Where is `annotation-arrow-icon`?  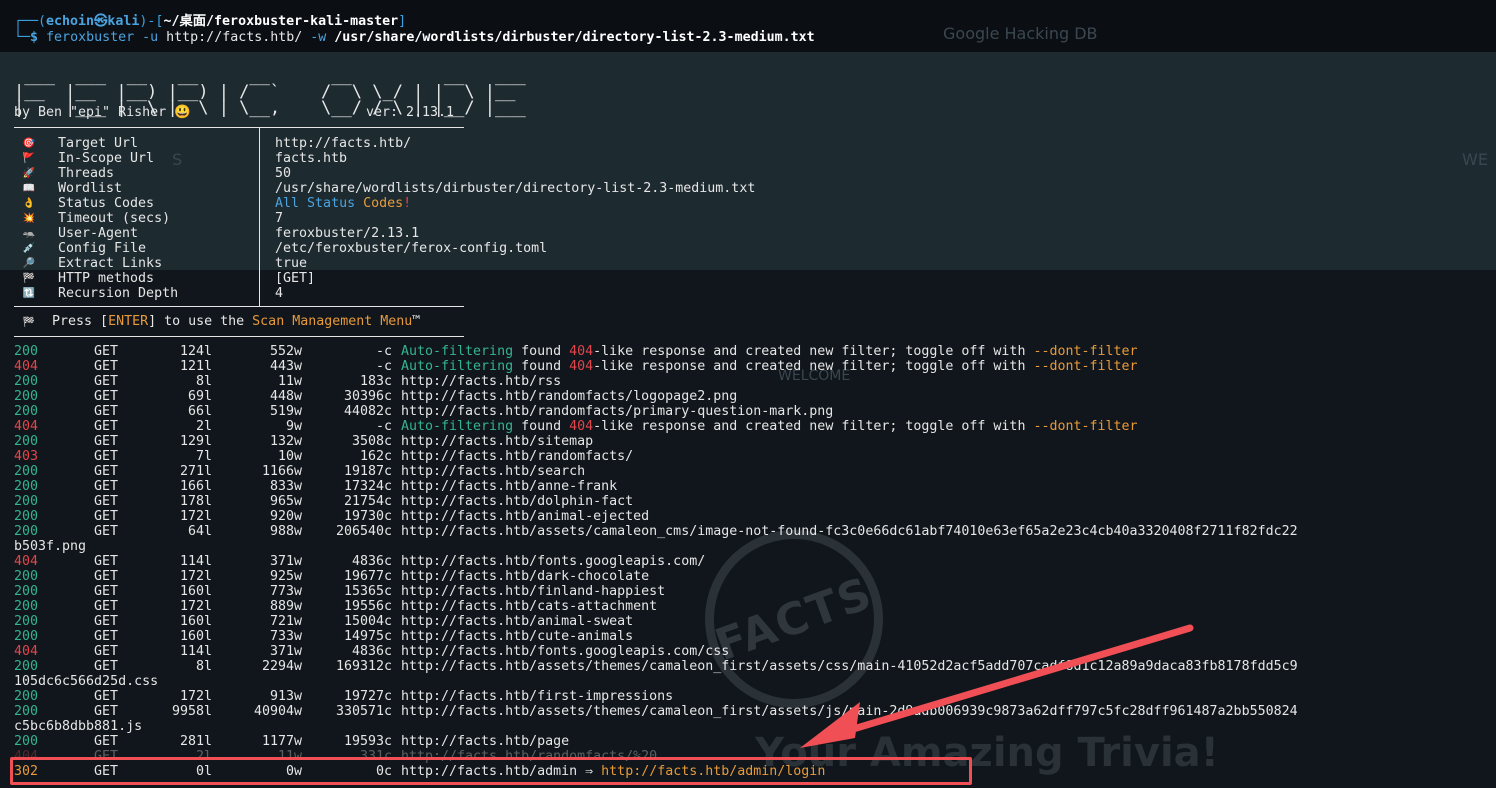
annotation-arrow-icon is located at coordinates (997, 686).